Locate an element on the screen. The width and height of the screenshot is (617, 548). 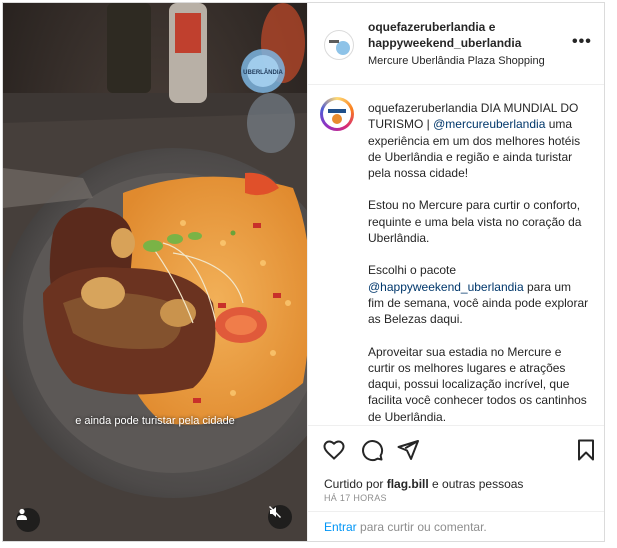
mute-toggle-button is located at coordinates (280, 517).